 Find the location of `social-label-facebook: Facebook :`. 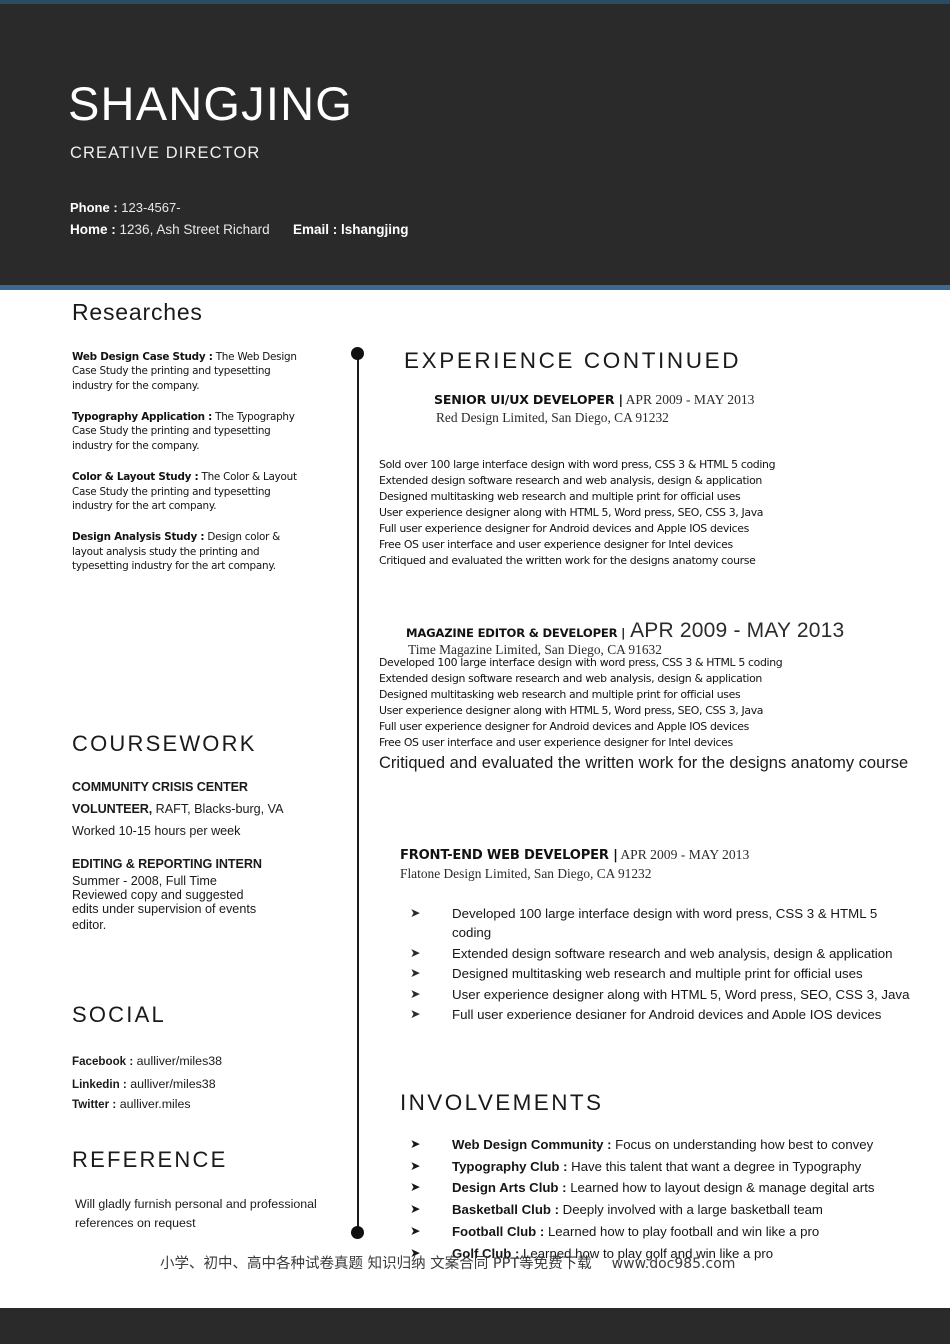

social-label-facebook: Facebook : is located at coordinates (103, 1062).